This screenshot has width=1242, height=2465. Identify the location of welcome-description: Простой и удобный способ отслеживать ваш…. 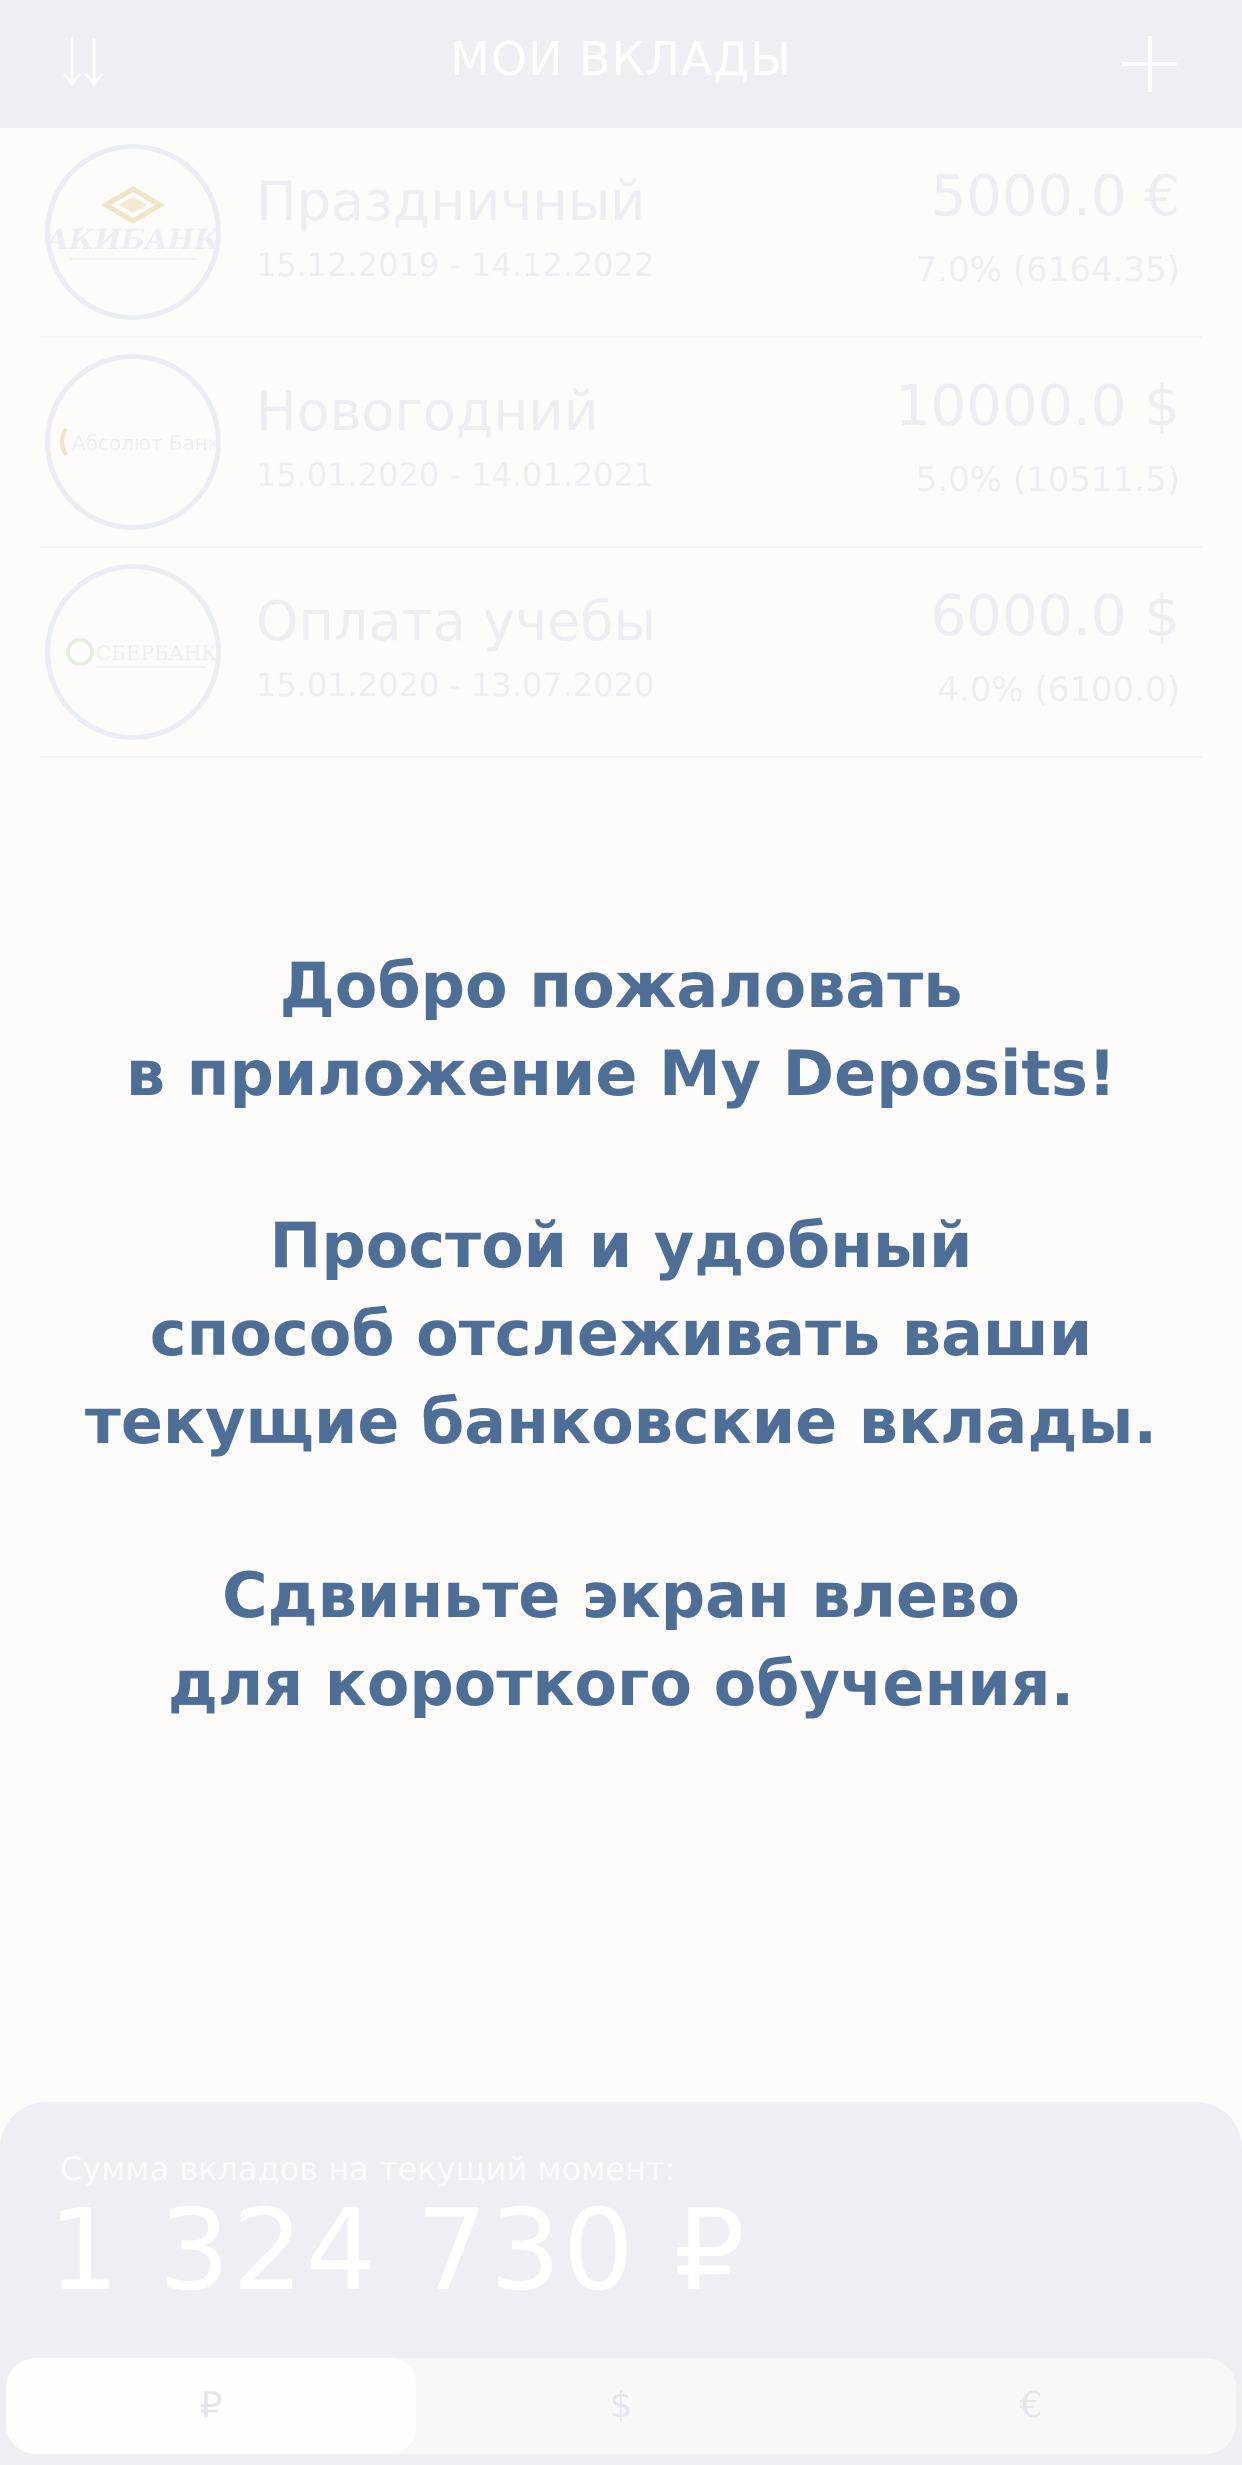
(621, 1334).